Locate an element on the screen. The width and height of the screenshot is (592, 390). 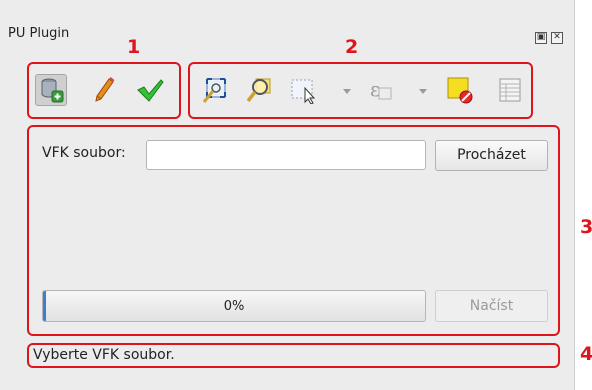
select-rectangle-icon is located at coordinates (303, 91).